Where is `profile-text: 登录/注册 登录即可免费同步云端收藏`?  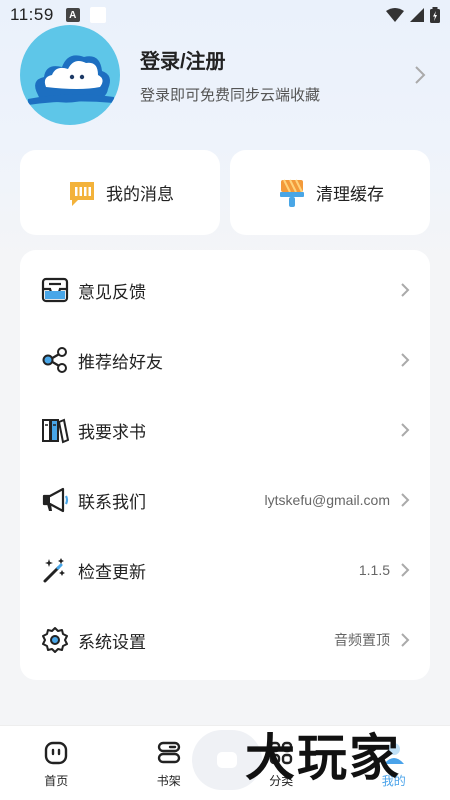
profile-text: 登录/注册 登录即可免费同步云端收藏 is located at coordinates (230, 75).